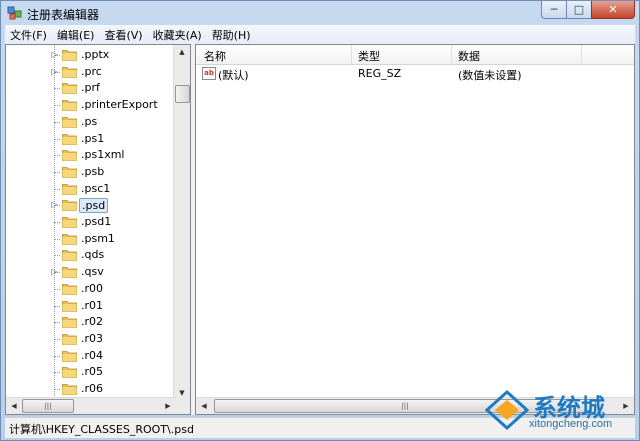  I want to click on value-data: (数值未设置), so click(490, 75).